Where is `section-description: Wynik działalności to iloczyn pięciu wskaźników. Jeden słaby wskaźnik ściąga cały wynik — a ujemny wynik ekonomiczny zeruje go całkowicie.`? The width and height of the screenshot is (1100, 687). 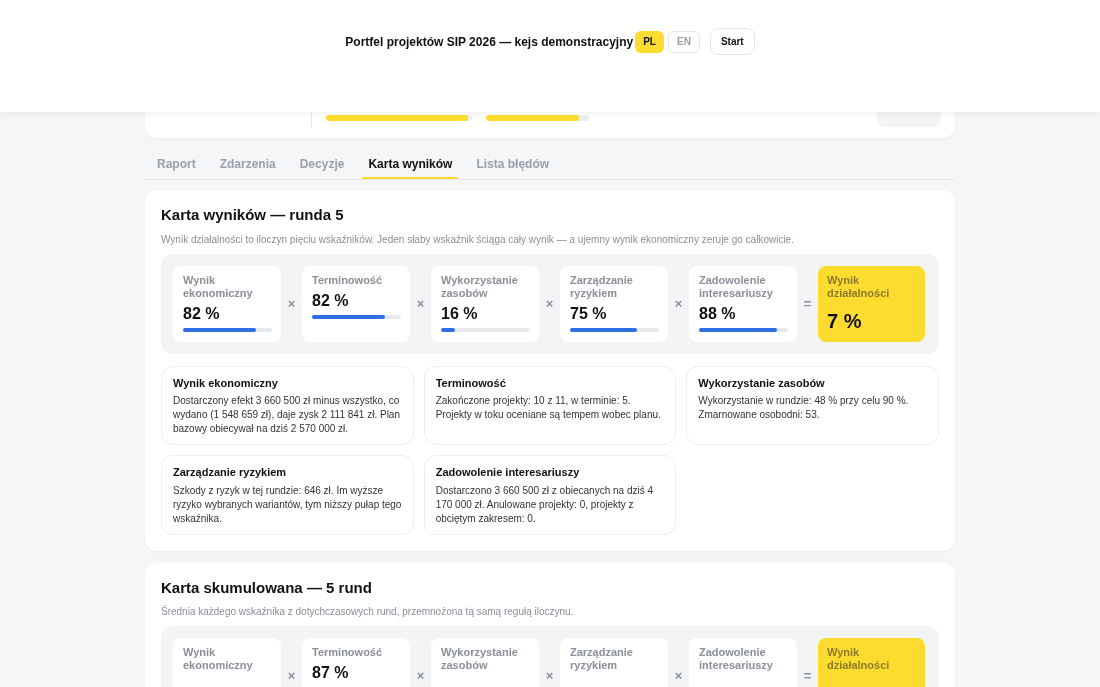 section-description: Wynik działalności to iloczyn pięciu wskaźników. Jeden słaby wskaźnik ściąga cały wynik — a ujemny wynik ekonomiczny zeruje go całkowicie. is located at coordinates (478, 239).